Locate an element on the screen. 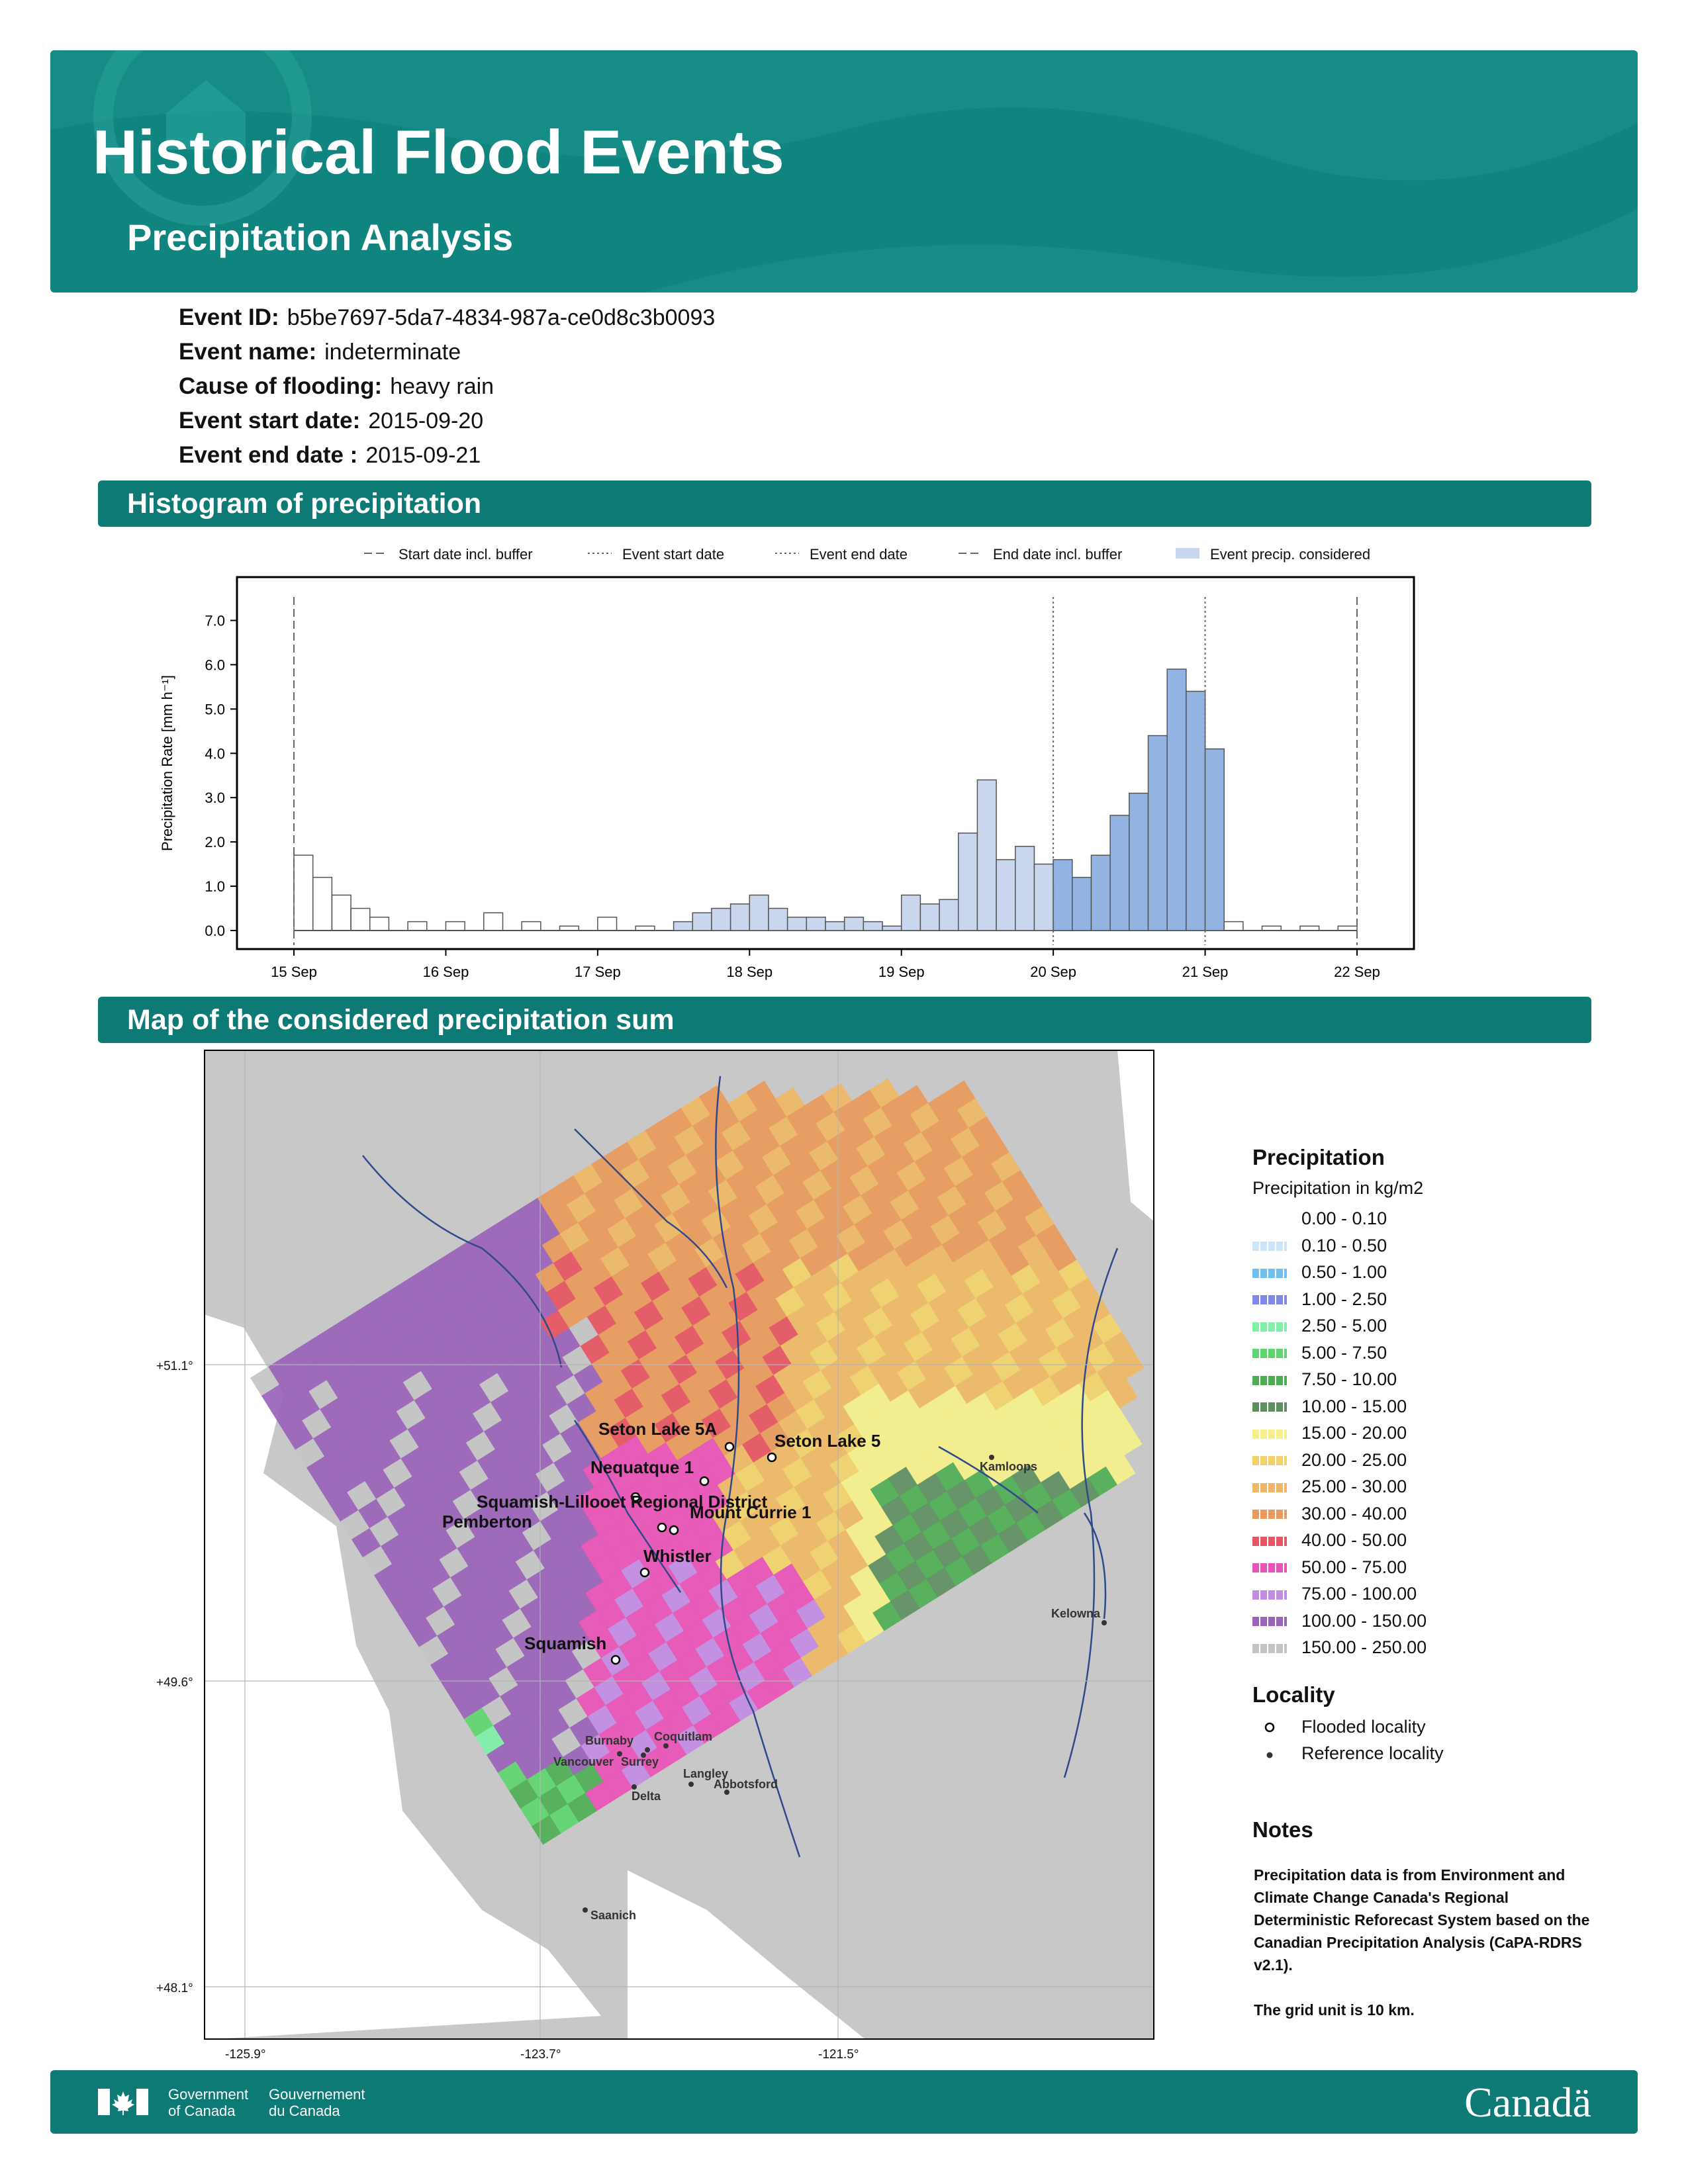  reference-locality-marker is located at coordinates (1104, 1622).